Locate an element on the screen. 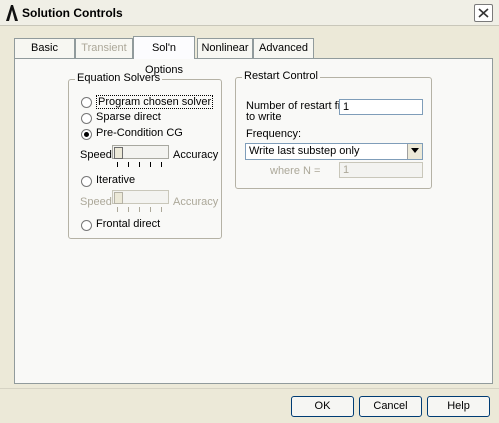  window-title: Solution Controls is located at coordinates (72, 13).